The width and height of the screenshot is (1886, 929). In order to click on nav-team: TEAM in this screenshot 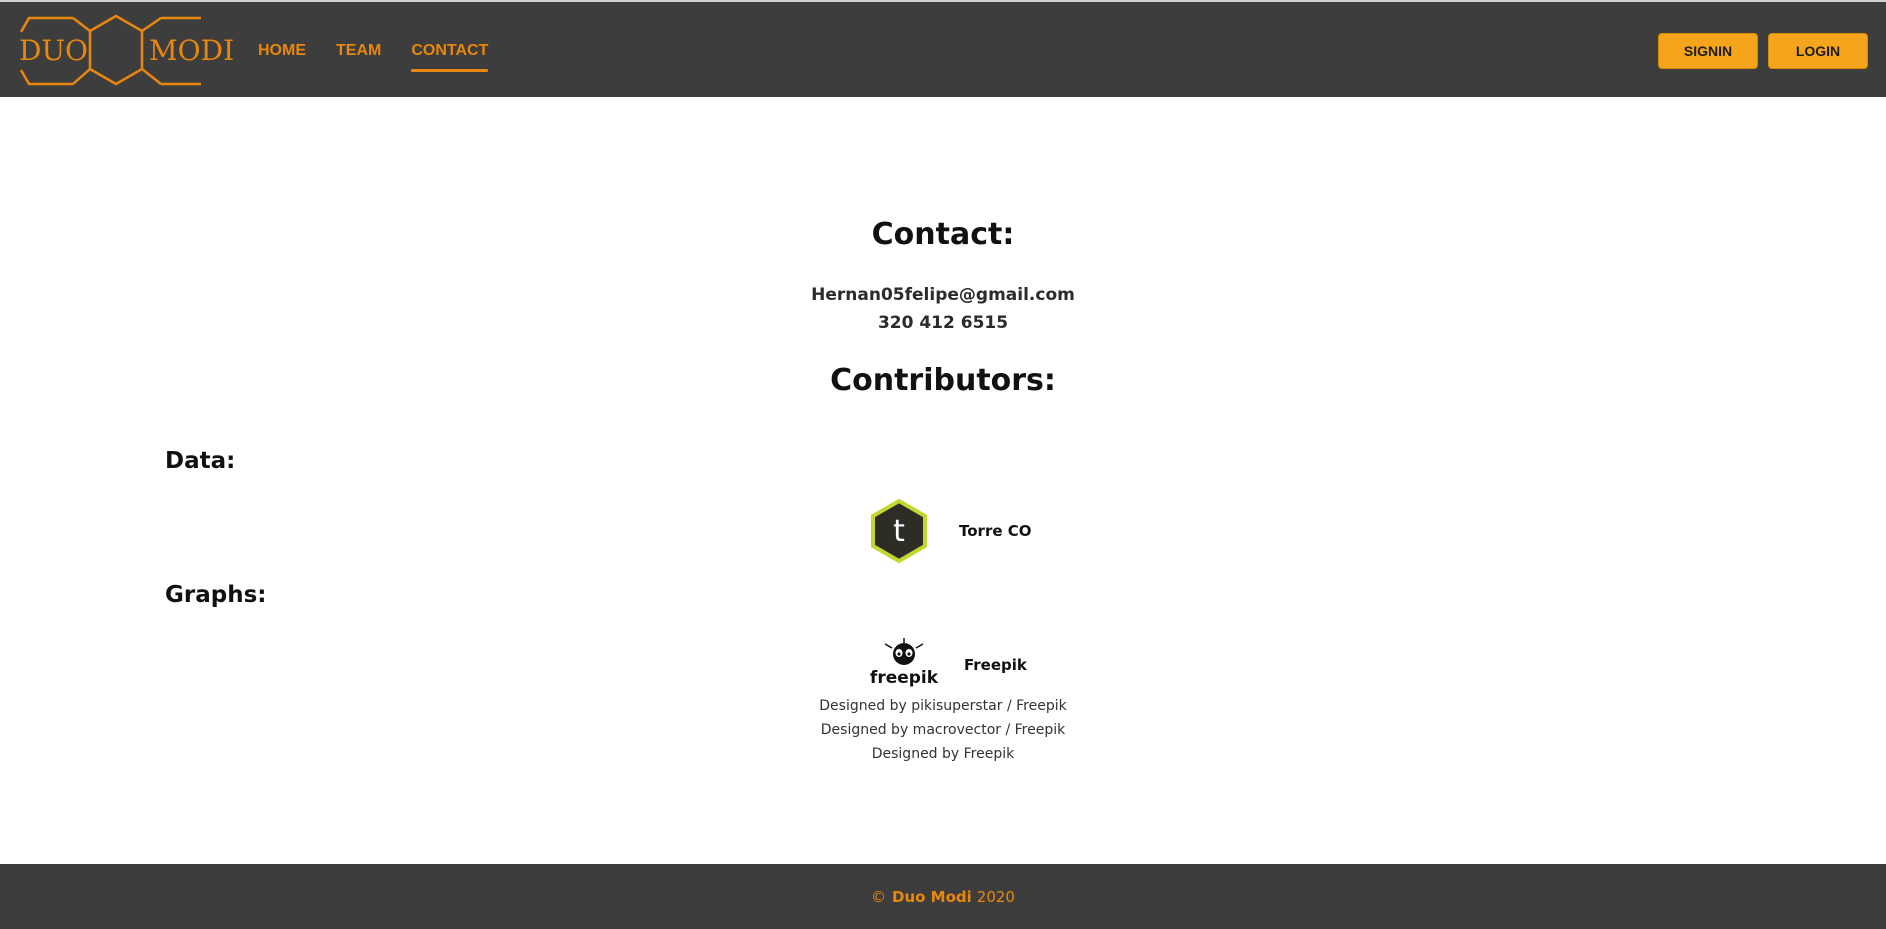, I will do `click(358, 51)`.